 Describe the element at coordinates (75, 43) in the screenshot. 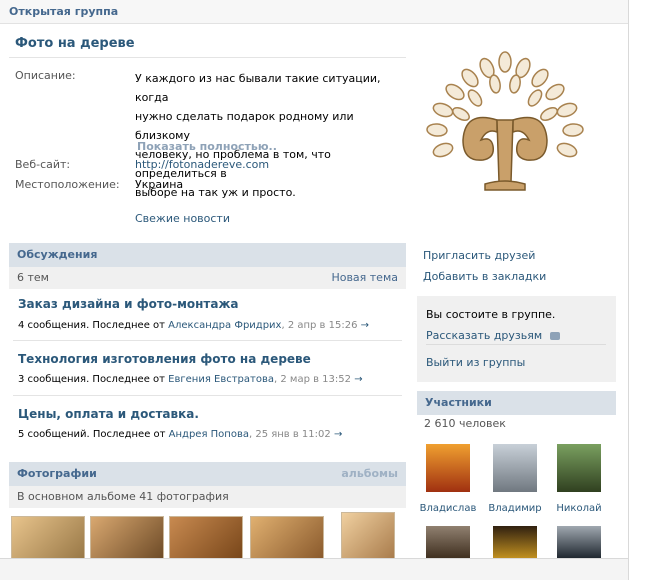

I see `group-title: Фото на дереве` at that location.